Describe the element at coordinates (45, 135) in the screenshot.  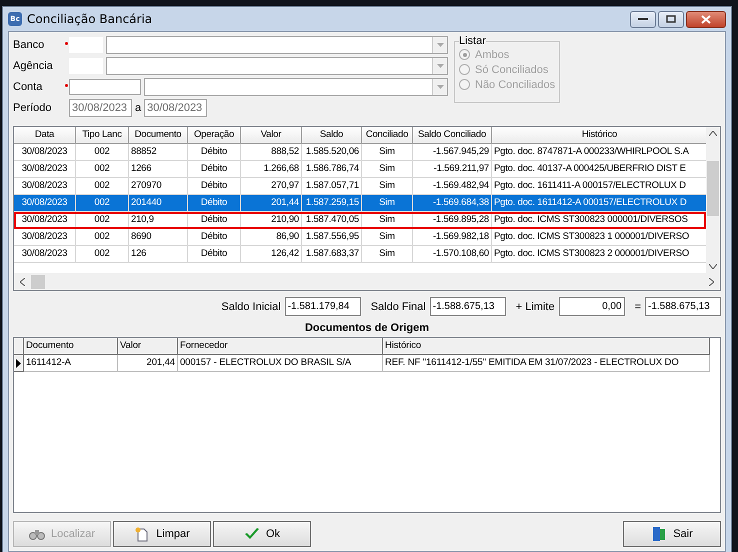
I see `column-header: Data` at that location.